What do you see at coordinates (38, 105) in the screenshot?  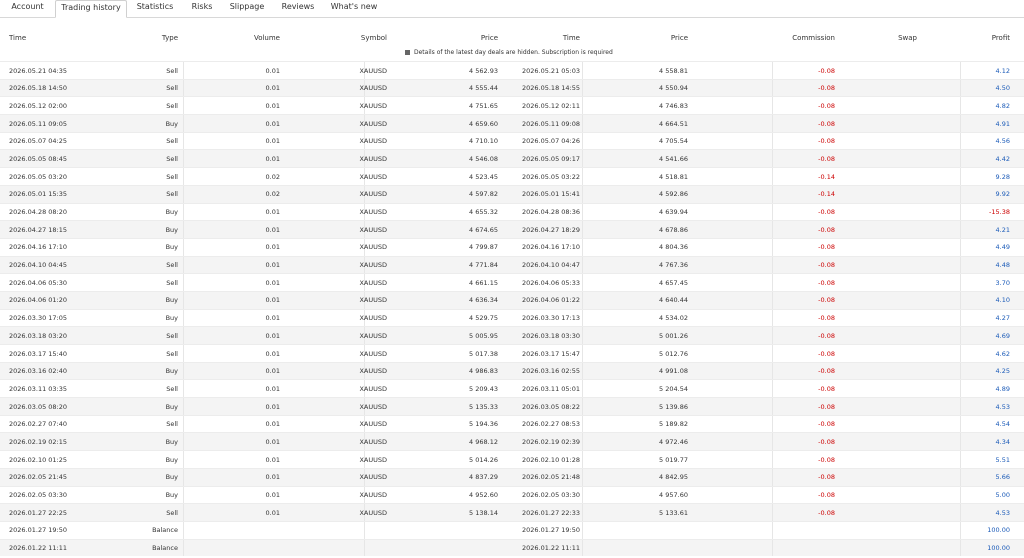 I see `cell-time: 2026.05.12 02:00` at bounding box center [38, 105].